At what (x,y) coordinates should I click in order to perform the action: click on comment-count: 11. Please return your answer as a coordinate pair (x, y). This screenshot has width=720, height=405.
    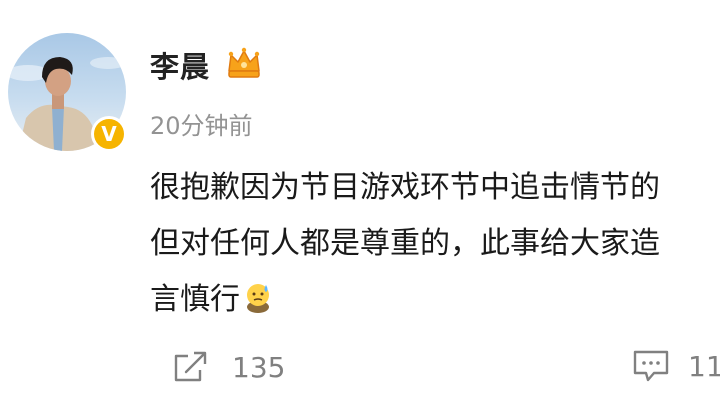
    Looking at the image, I should click on (704, 366).